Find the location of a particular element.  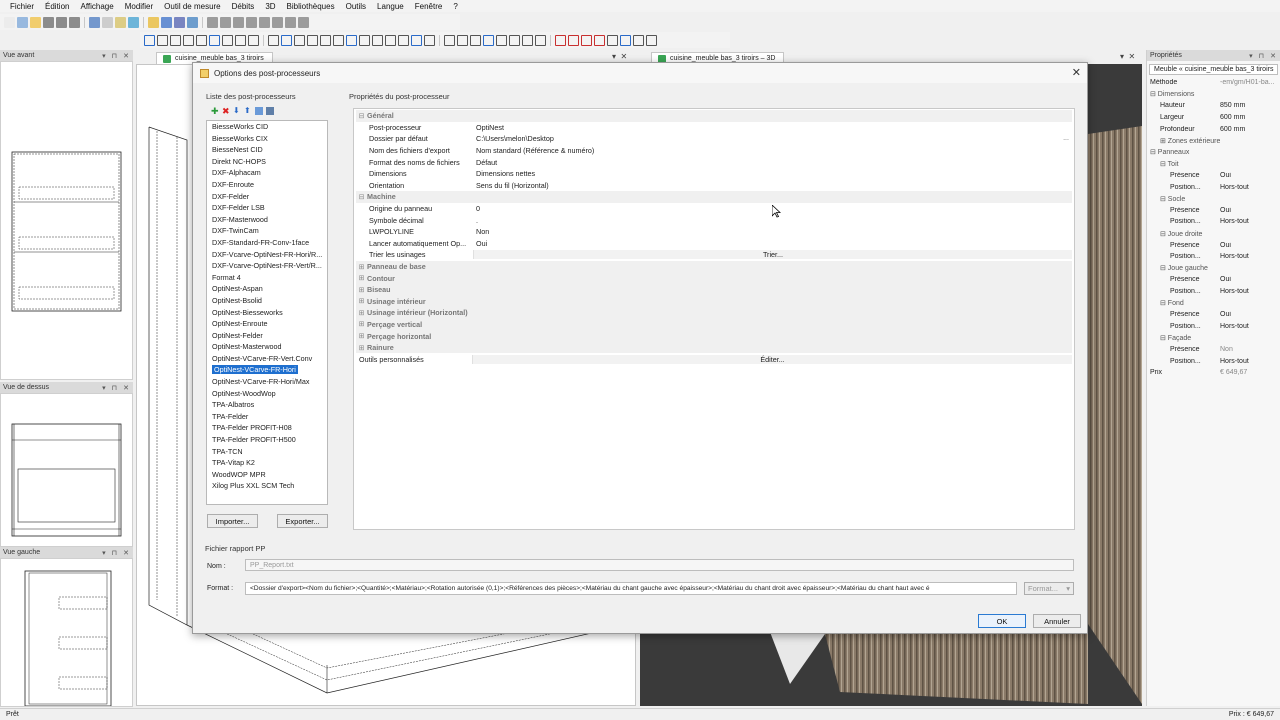

property-row: ⊟ Fond is located at coordinates (1215, 303).